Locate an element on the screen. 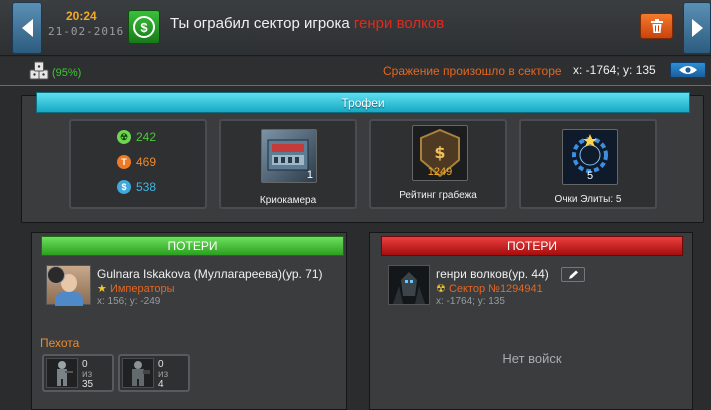  report-date: 21-02-2016 is located at coordinates (86, 31).